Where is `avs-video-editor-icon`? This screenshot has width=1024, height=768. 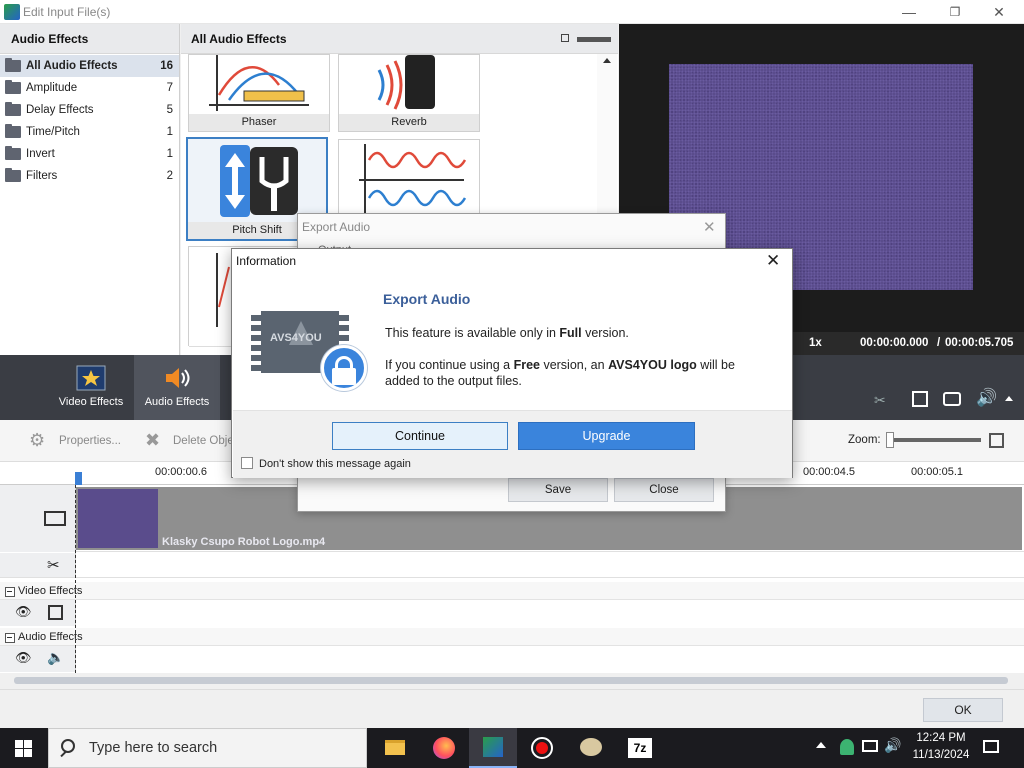 avs-video-editor-icon is located at coordinates (493, 748).